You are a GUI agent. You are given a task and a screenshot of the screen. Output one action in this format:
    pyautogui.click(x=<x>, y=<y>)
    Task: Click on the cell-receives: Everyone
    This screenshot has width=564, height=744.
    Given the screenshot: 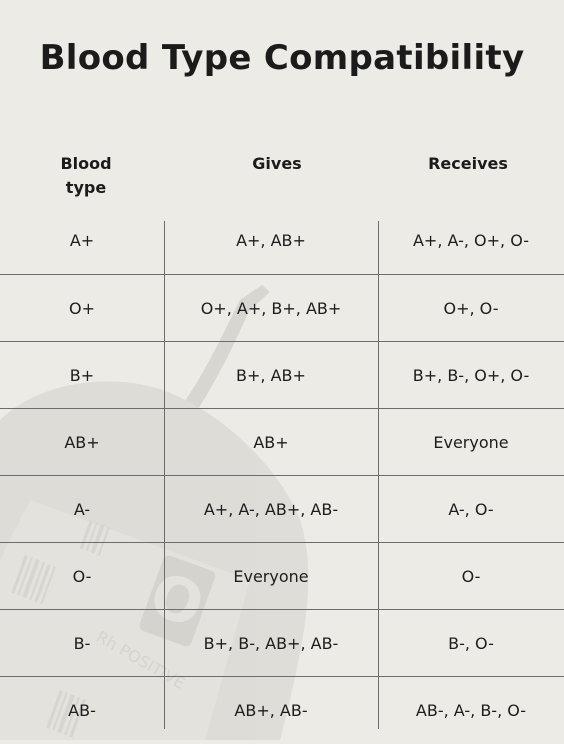 What is the action you would take?
    pyautogui.click(x=471, y=442)
    